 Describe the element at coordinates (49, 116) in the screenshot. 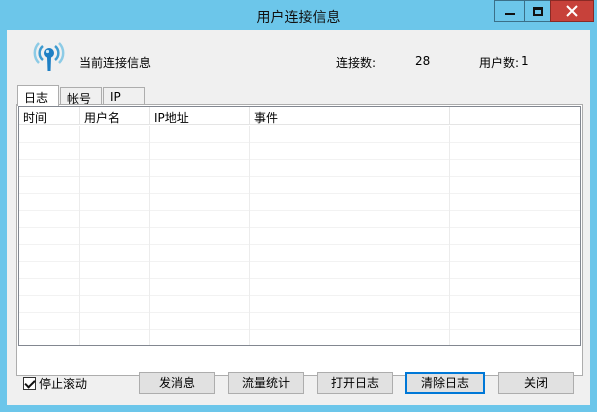

I see `column-header-time: 时间` at that location.